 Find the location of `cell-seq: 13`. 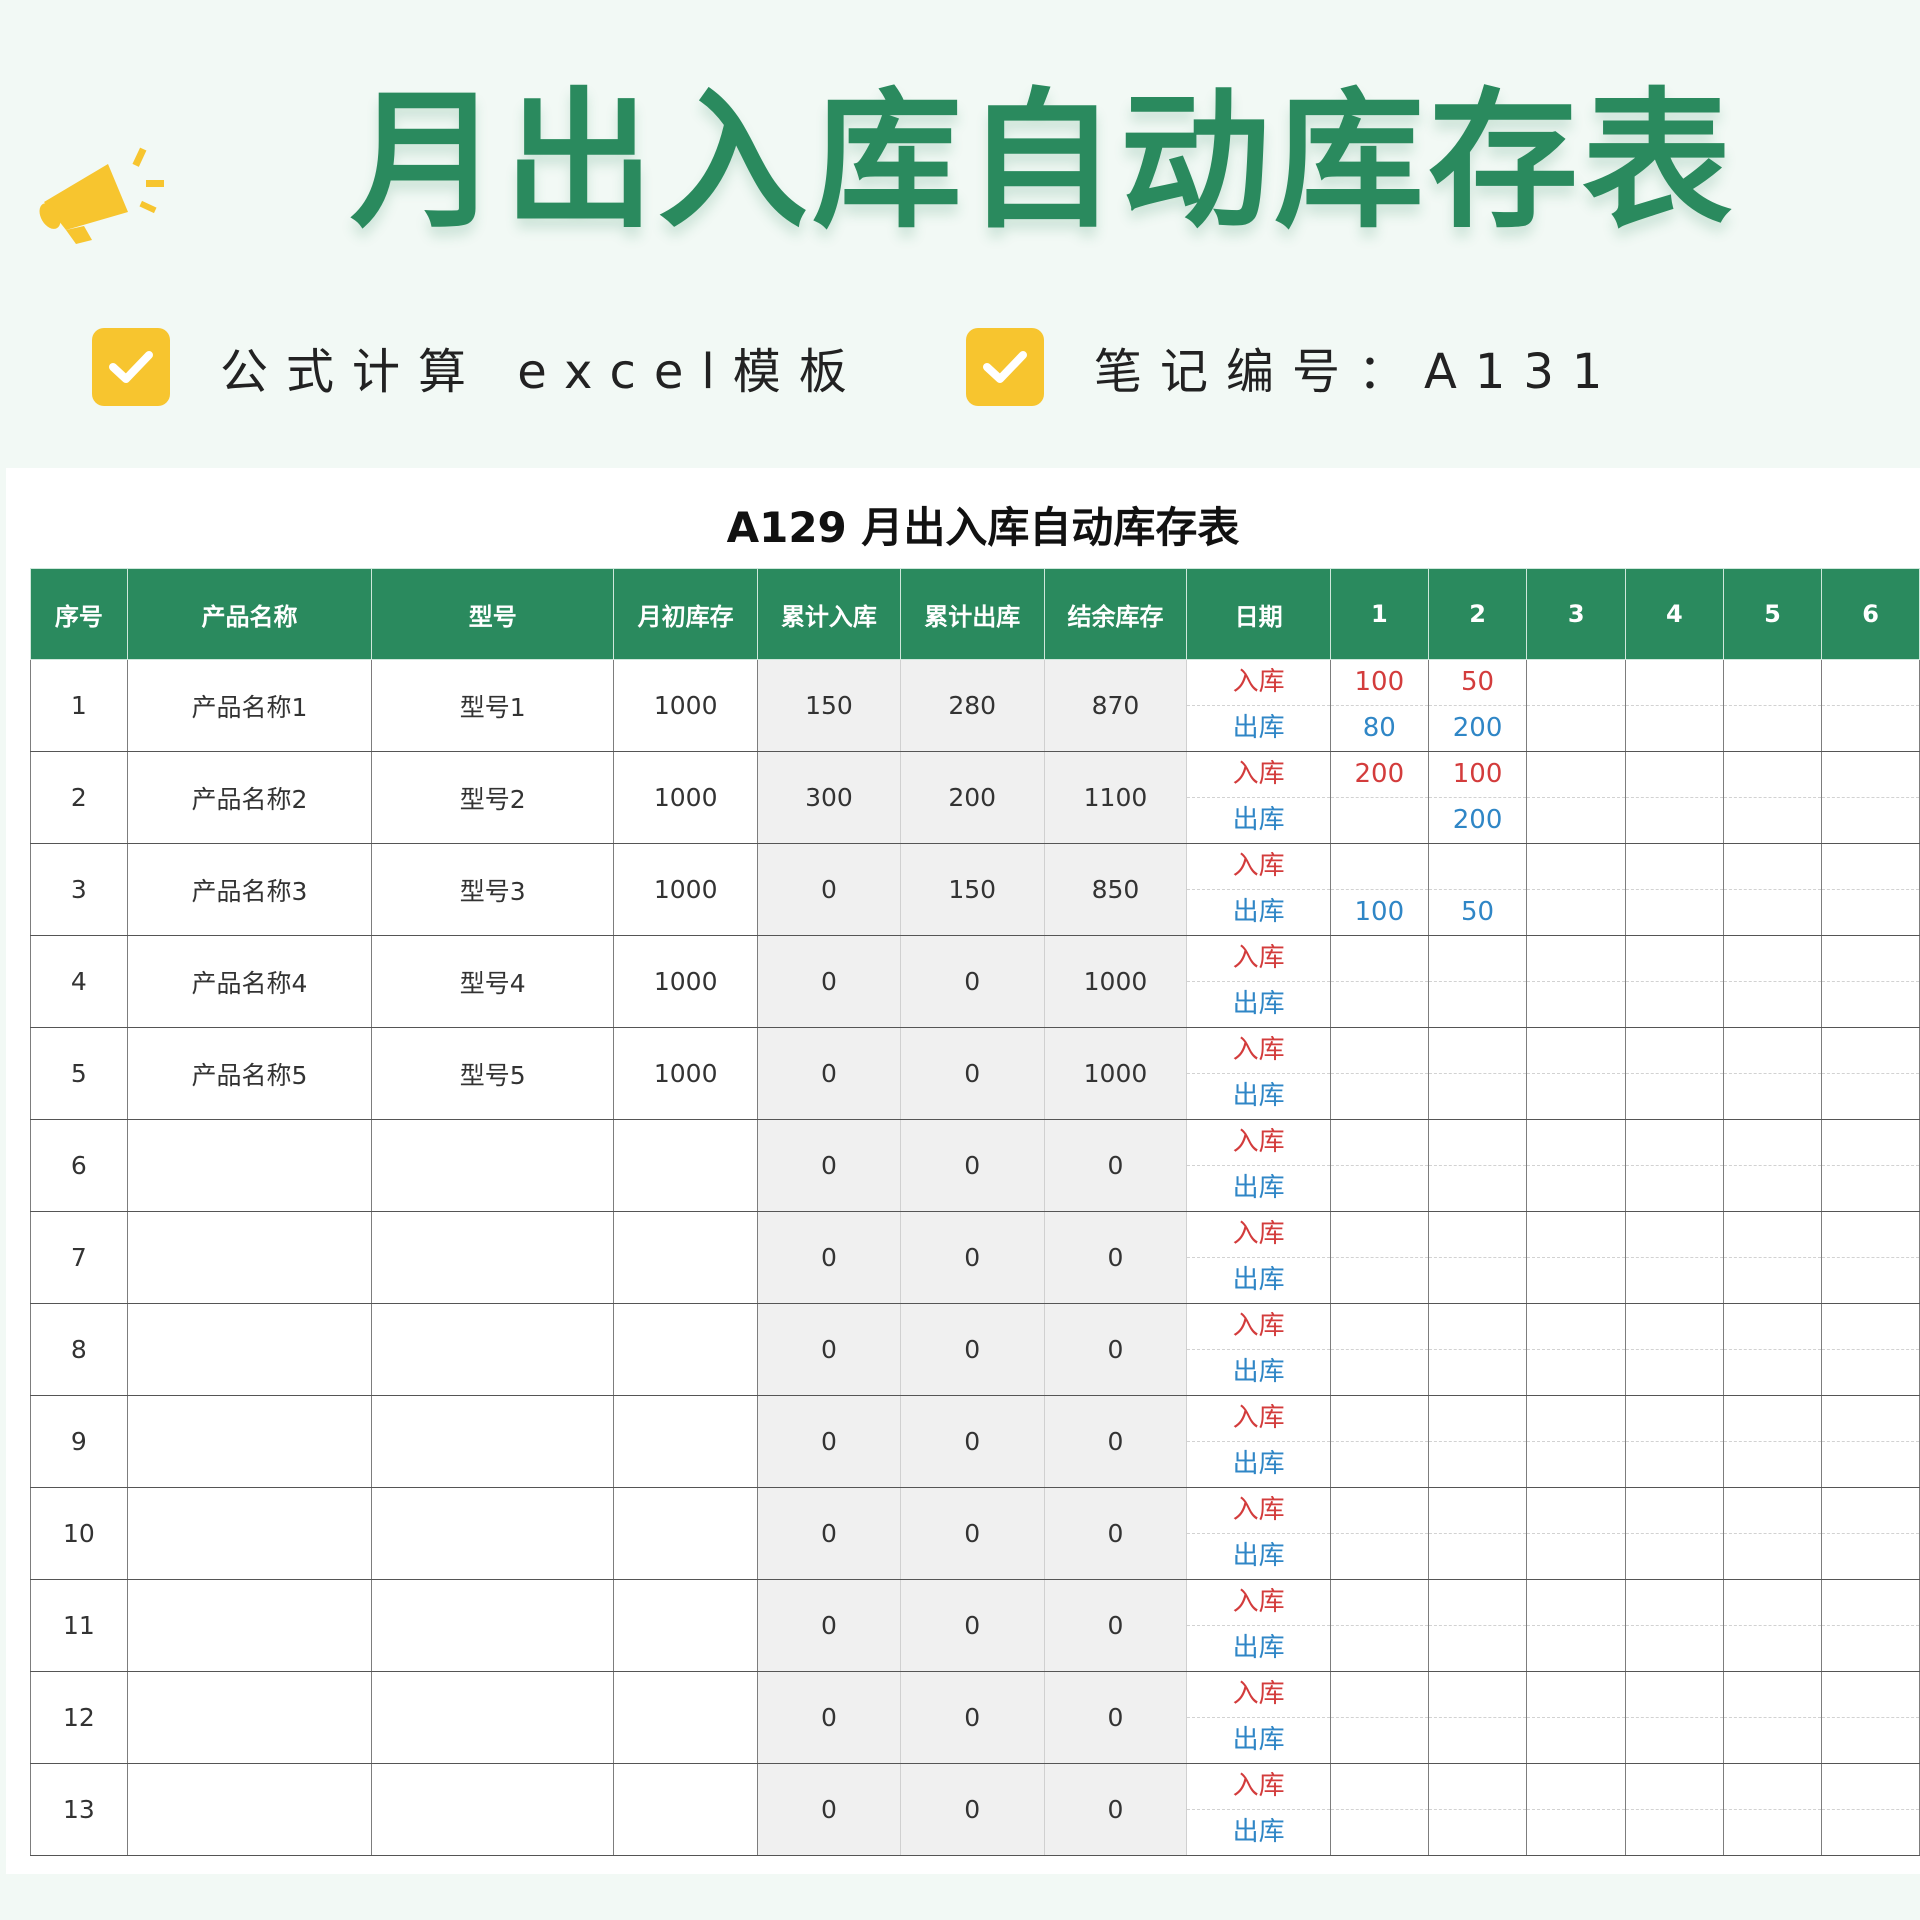

cell-seq: 13 is located at coordinates (79, 1809).